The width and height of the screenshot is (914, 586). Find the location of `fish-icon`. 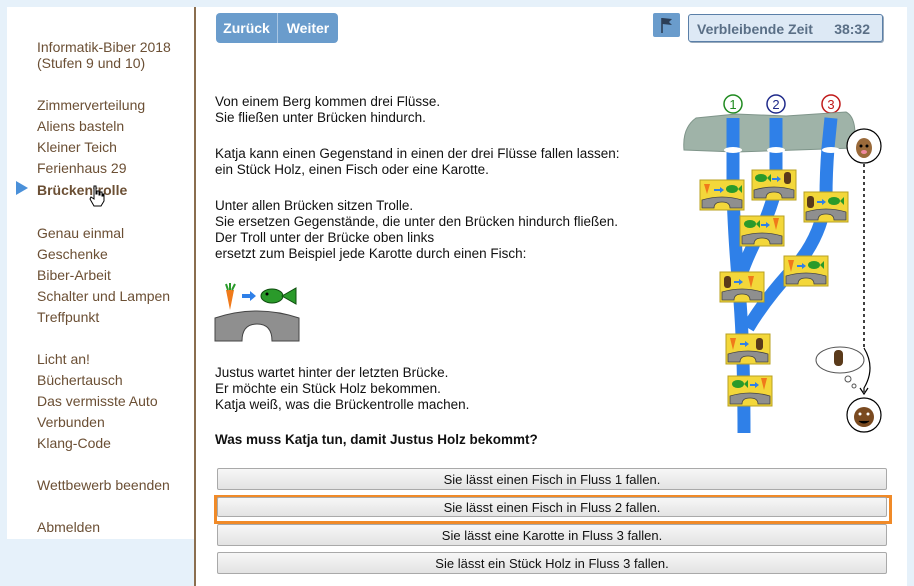

fish-icon is located at coordinates (278, 296).